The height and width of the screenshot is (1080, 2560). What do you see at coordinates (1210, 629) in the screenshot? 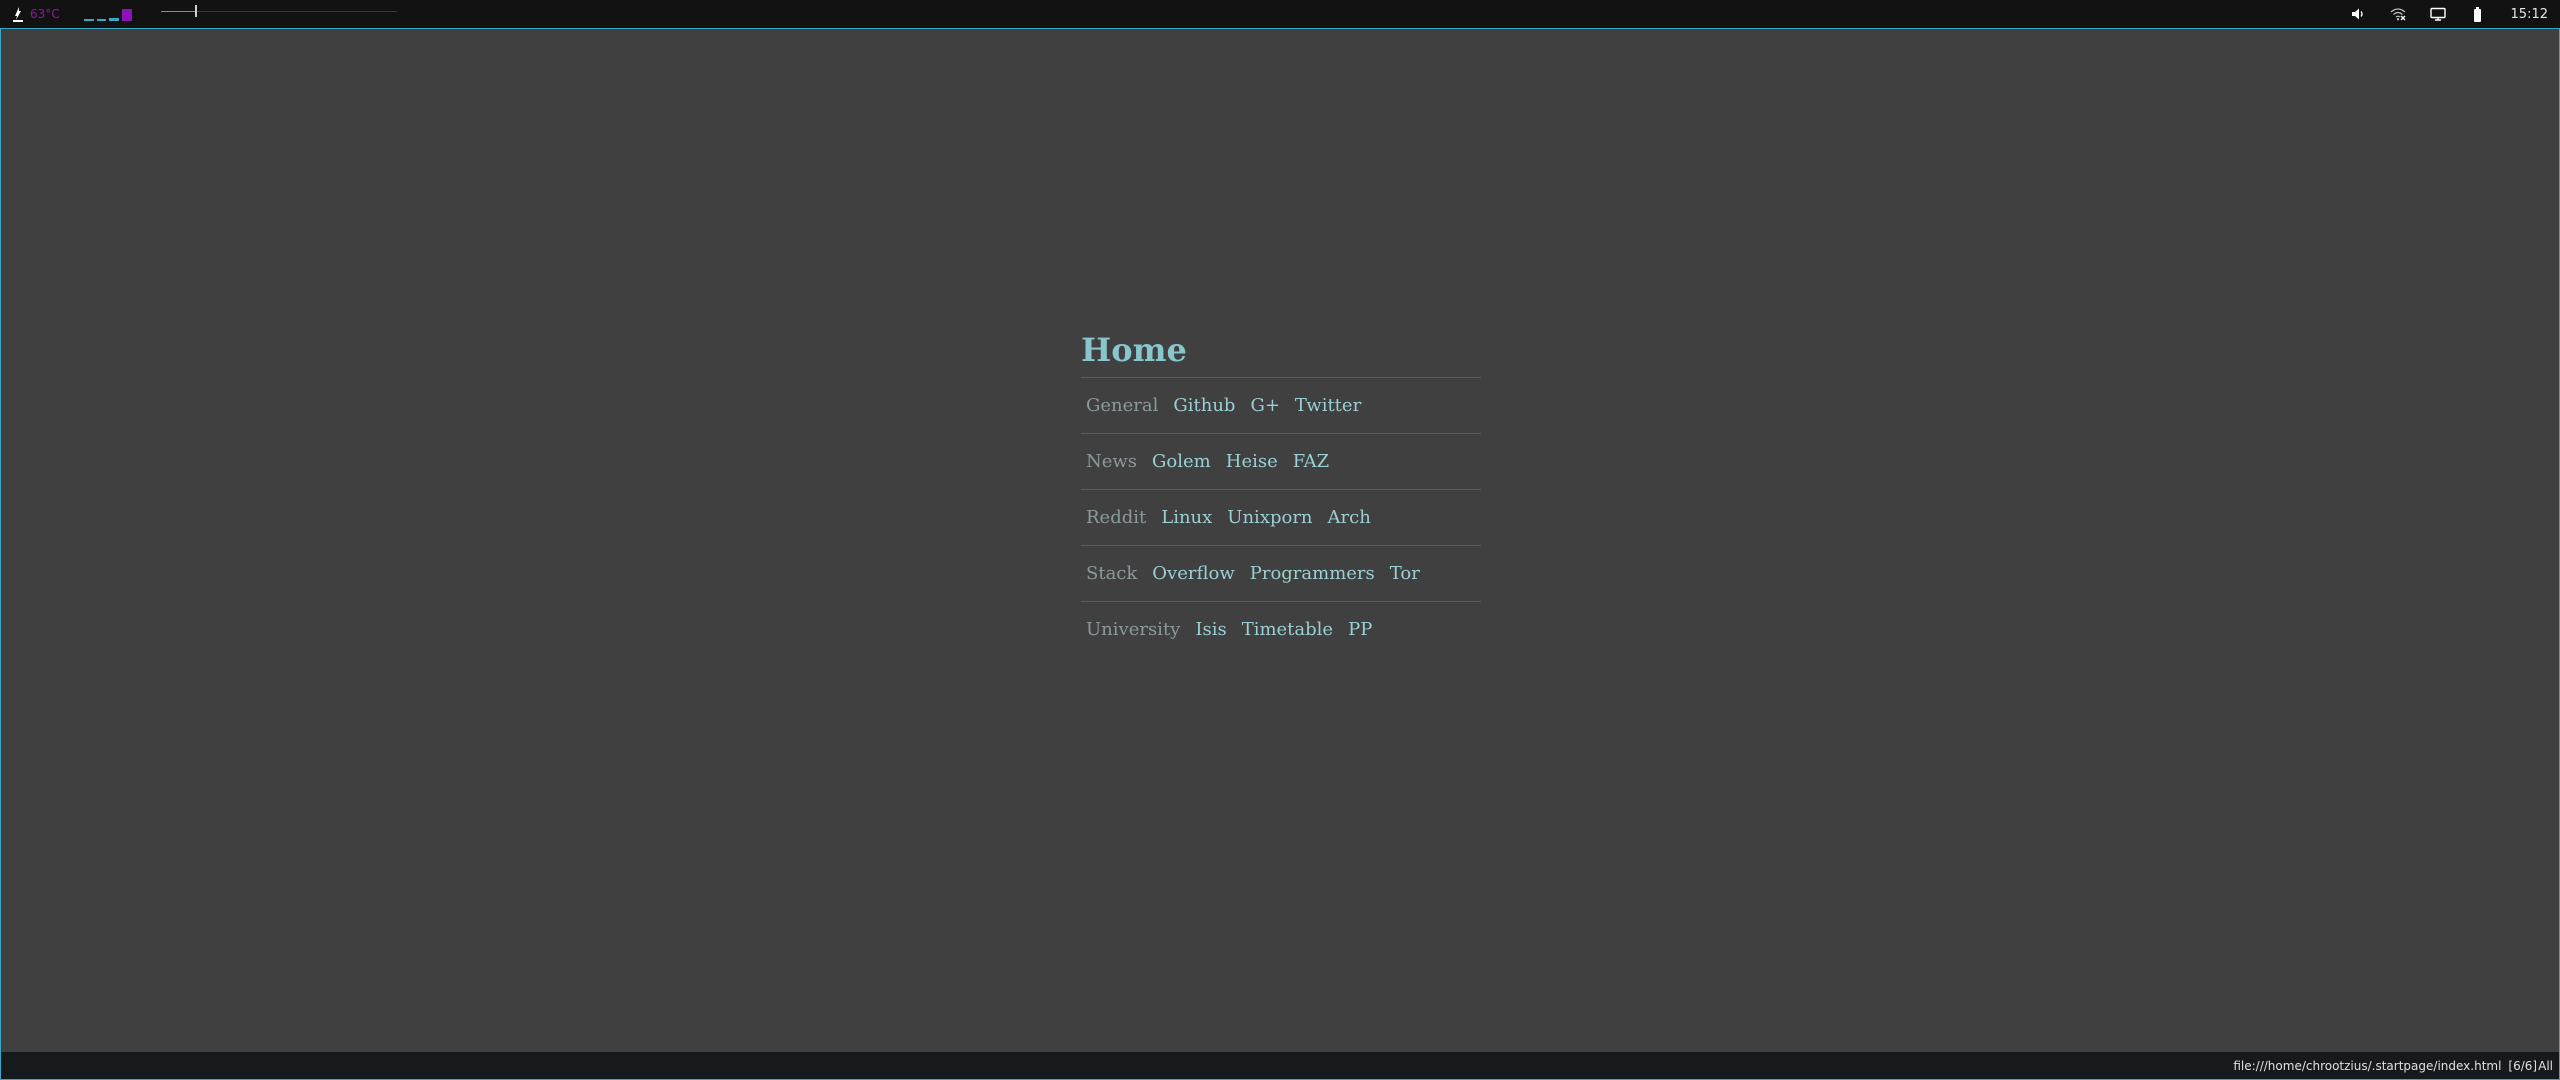
I see `link-isis: Isis` at bounding box center [1210, 629].